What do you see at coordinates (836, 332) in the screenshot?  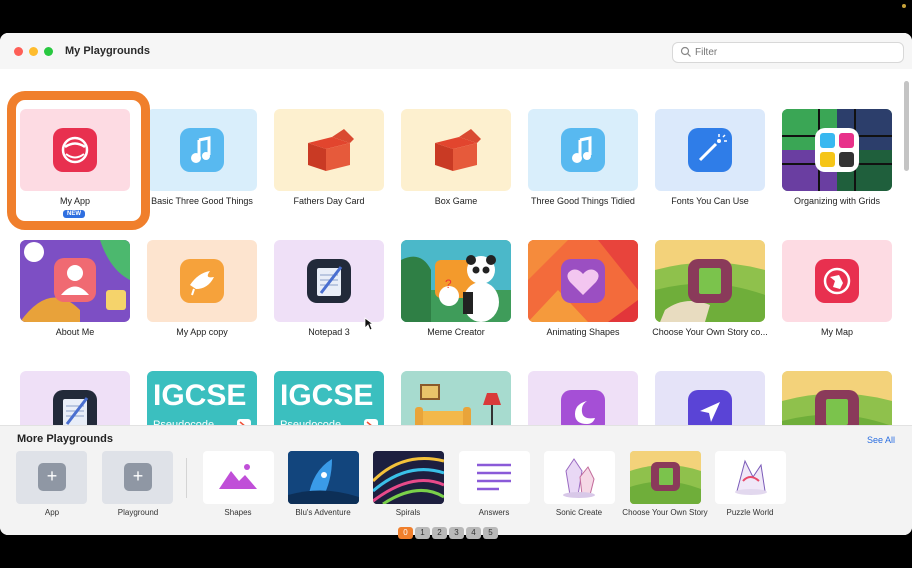 I see `playground-label: My Map` at bounding box center [836, 332].